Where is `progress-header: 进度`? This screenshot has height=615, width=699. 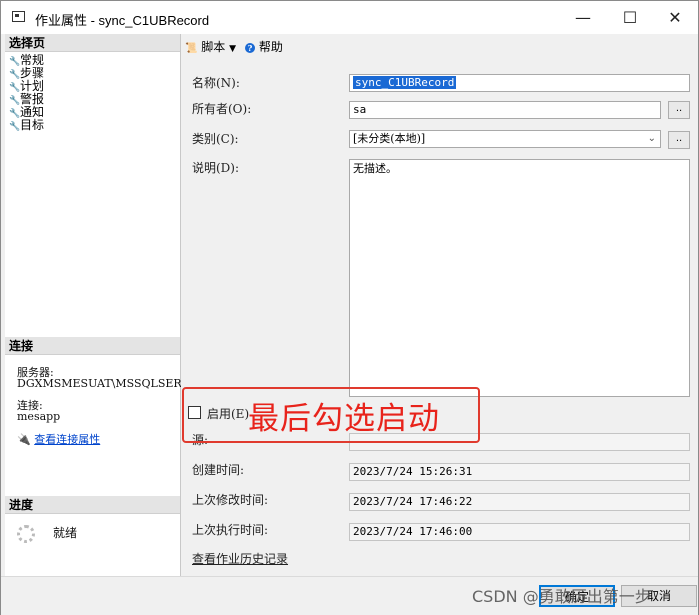
progress-header: 进度 is located at coordinates (92, 505).